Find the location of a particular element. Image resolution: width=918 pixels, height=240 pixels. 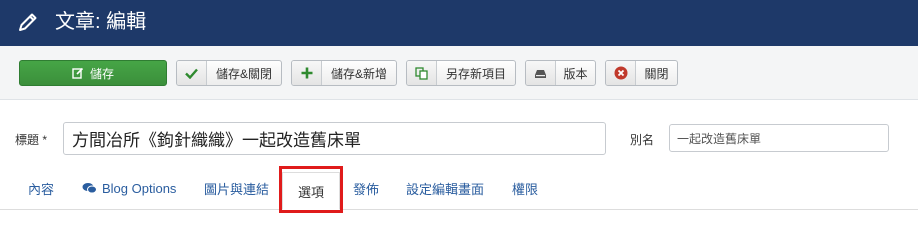

save-new-button: 儲存&新增 is located at coordinates (344, 73).